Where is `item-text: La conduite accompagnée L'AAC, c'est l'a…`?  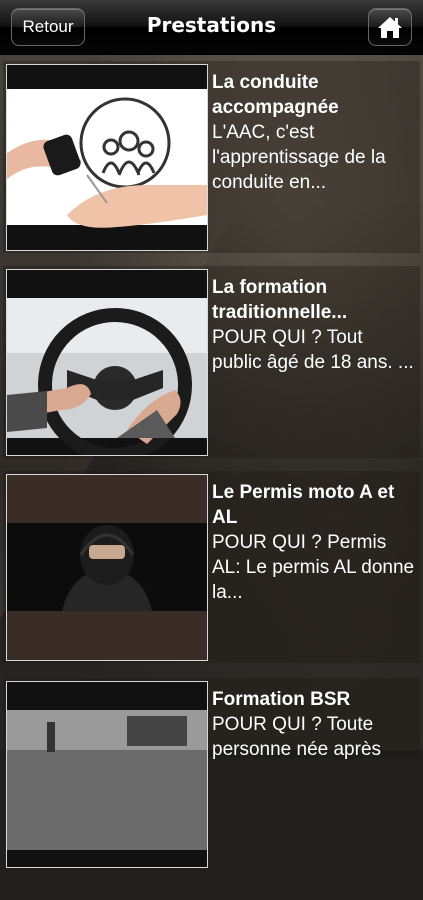 item-text: La conduite accompagnée L'AAC, c'est l'a… is located at coordinates (314, 132).